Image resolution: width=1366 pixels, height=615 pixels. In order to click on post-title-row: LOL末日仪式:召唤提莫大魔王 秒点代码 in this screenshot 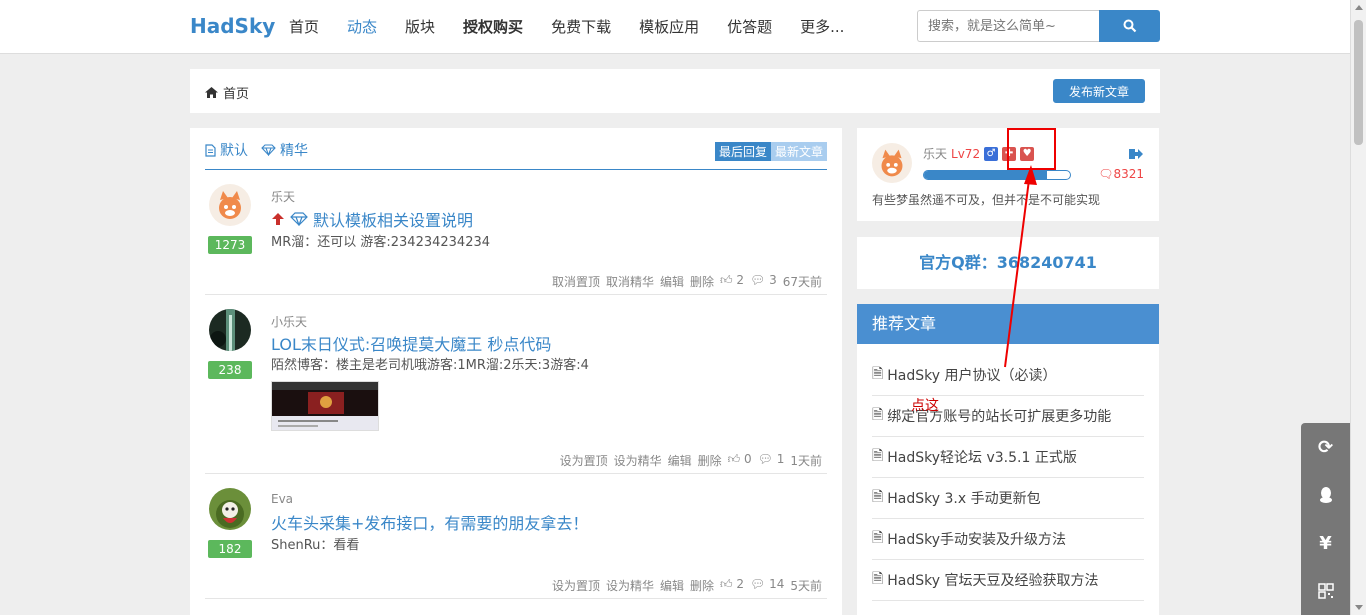, I will do `click(411, 343)`.